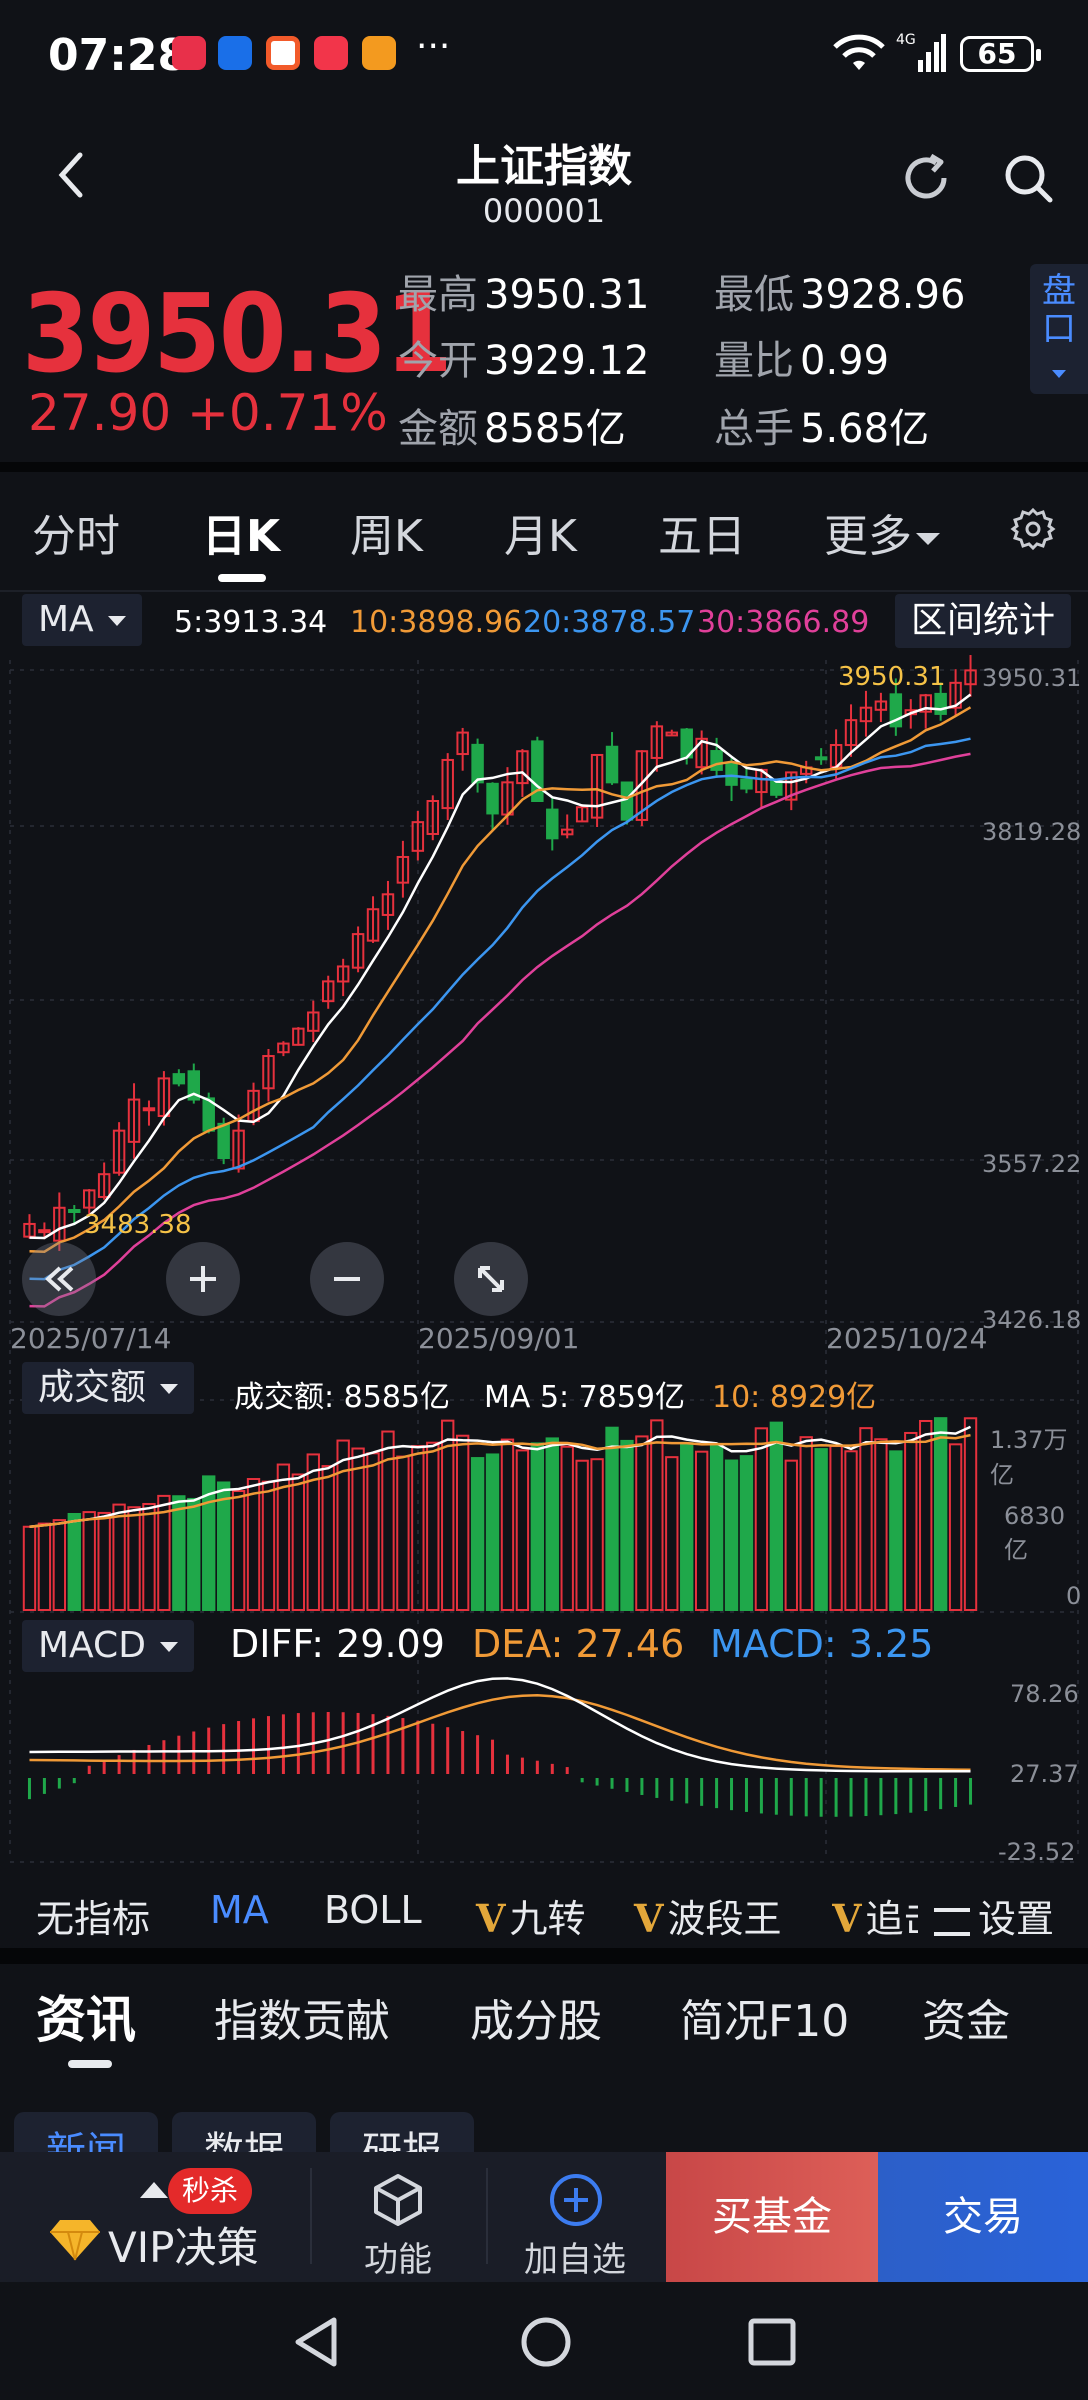 This screenshot has width=1088, height=2400. What do you see at coordinates (59, 1279) in the screenshot?
I see `scroll-left-button` at bounding box center [59, 1279].